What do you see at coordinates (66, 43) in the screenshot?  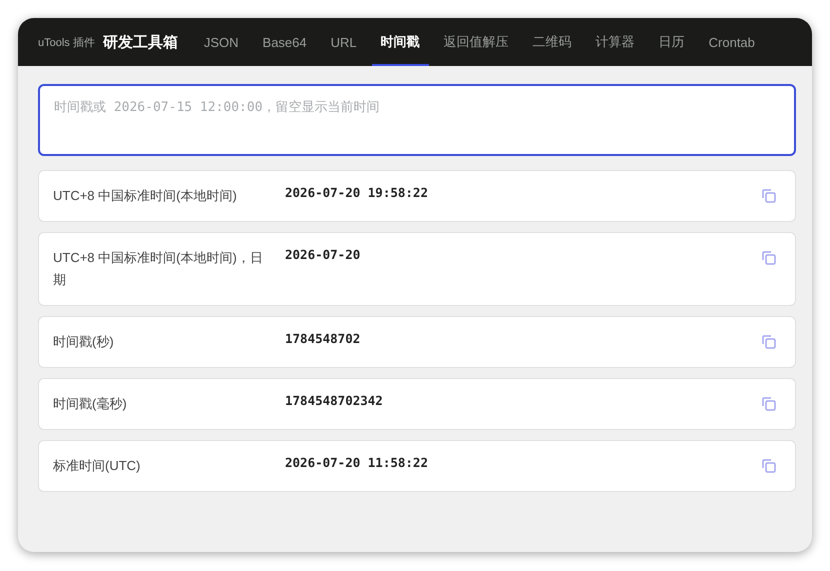 I see `brand-caption: uTools 插件` at bounding box center [66, 43].